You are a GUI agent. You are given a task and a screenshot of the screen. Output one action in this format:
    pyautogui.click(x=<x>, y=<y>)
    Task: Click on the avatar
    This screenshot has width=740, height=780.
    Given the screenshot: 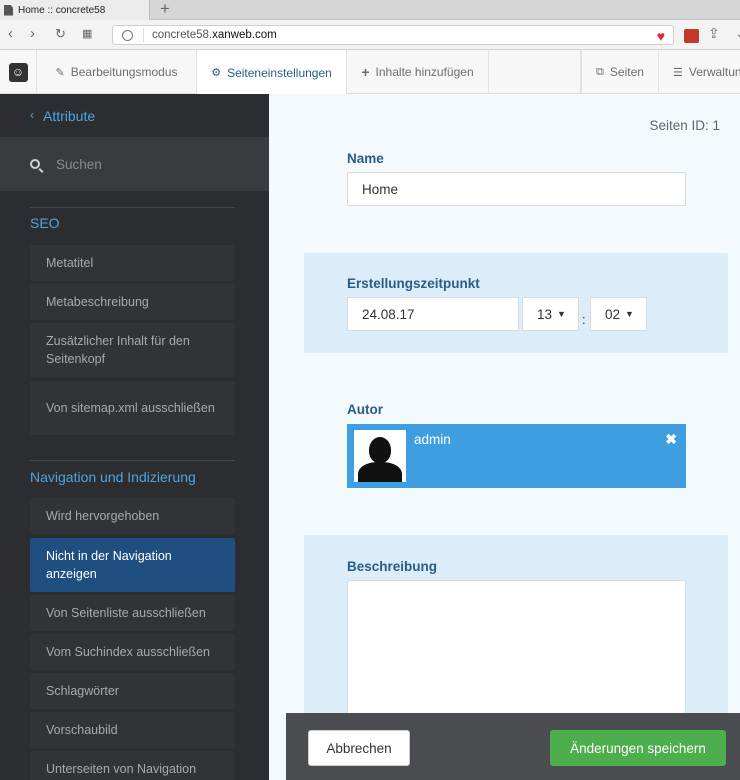 What is the action you would take?
    pyautogui.click(x=380, y=456)
    